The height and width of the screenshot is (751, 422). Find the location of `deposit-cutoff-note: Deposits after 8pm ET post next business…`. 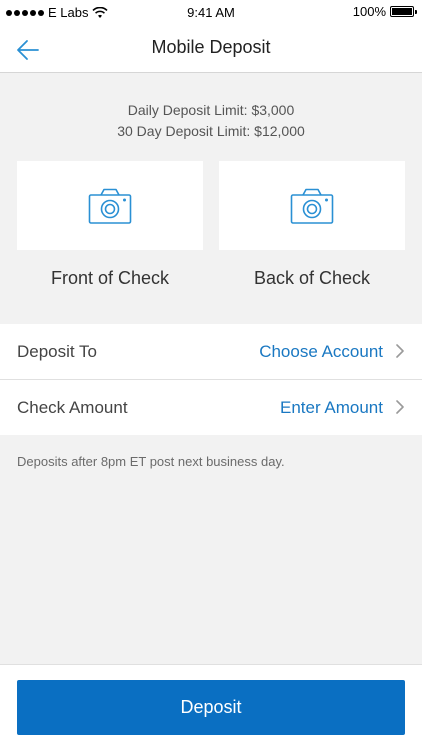

deposit-cutoff-note: Deposits after 8pm ET post next business… is located at coordinates (151, 461).